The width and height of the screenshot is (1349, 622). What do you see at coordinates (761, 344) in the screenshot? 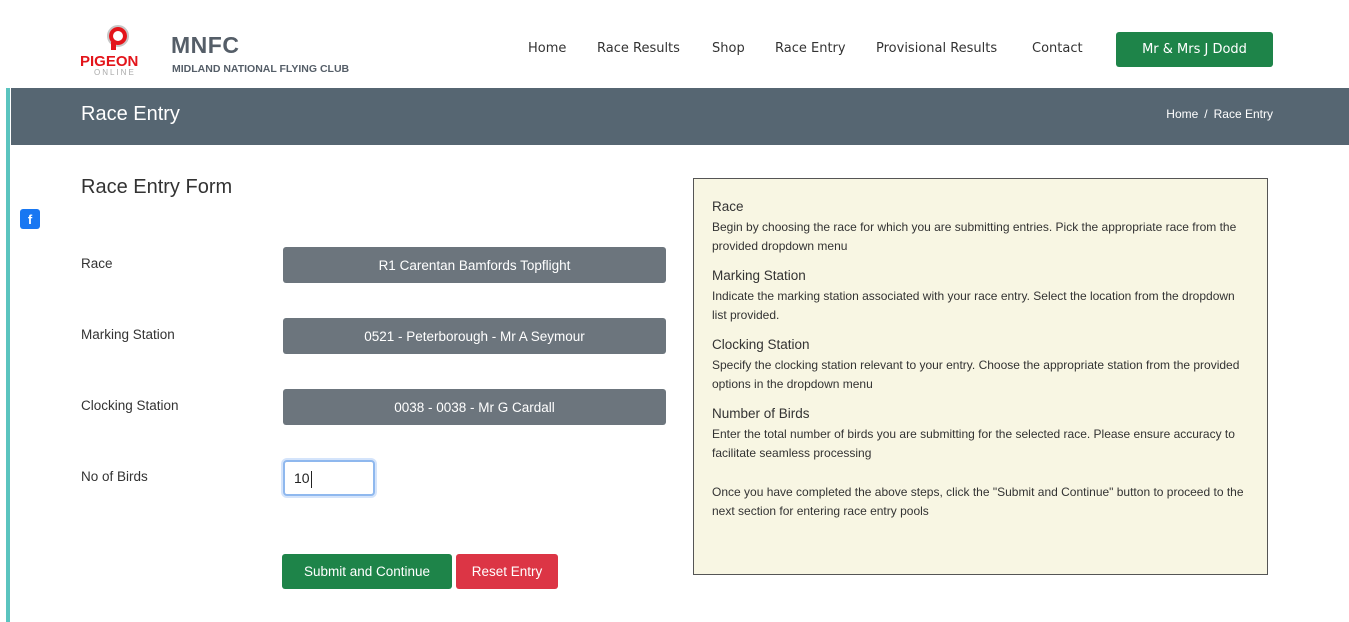
I see `help-heading-clocking-station: Clocking Station` at bounding box center [761, 344].